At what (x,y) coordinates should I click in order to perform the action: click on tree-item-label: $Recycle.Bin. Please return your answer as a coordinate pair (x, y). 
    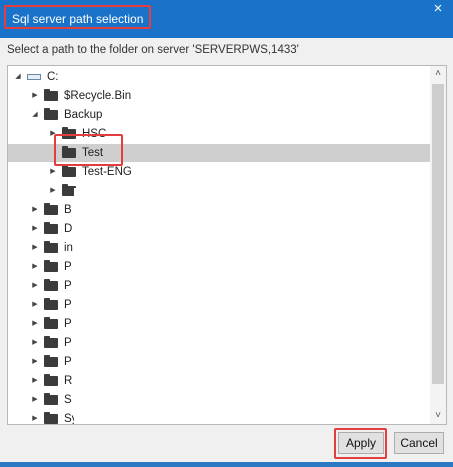
    Looking at the image, I should click on (98, 96).